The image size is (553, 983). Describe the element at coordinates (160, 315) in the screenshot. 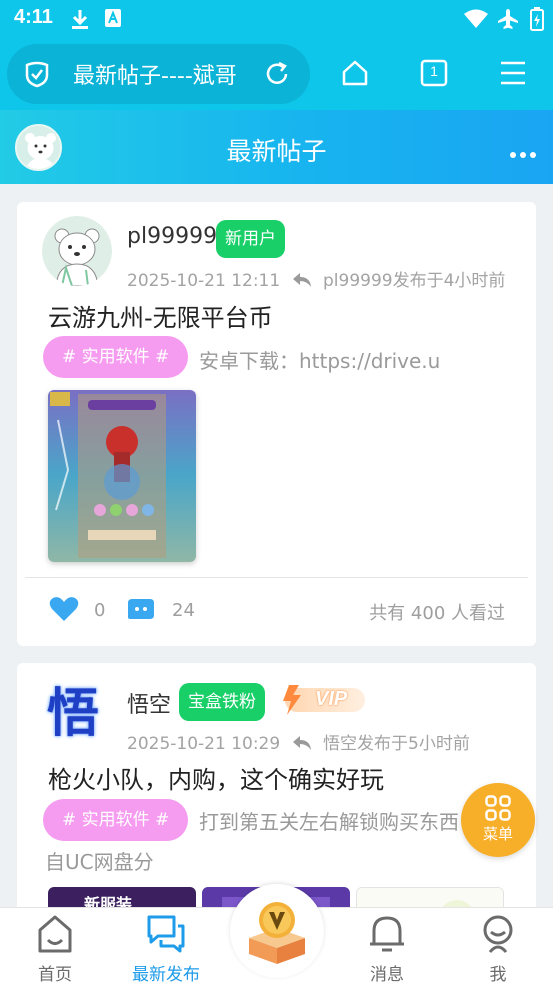

I see `post-title: 云游九州-无限平台币` at that location.